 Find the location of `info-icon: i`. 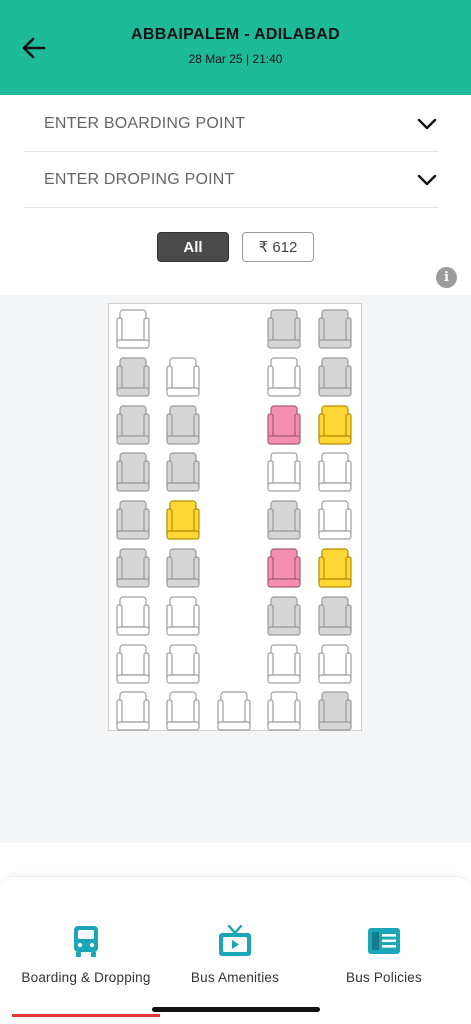

info-icon: i is located at coordinates (446, 277).